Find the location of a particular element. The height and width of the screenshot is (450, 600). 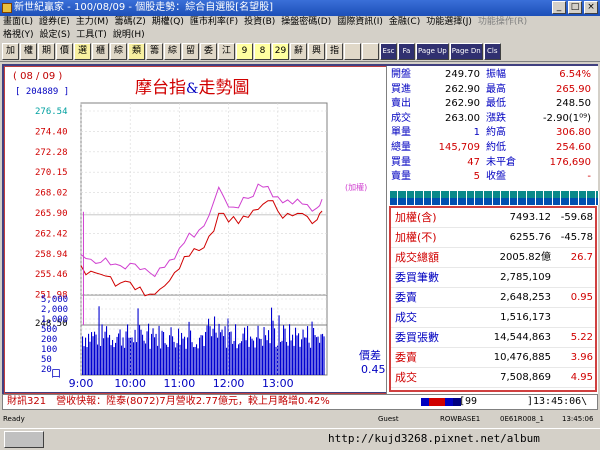

toolbar-button-10: 綜 is located at coordinates (172, 51).